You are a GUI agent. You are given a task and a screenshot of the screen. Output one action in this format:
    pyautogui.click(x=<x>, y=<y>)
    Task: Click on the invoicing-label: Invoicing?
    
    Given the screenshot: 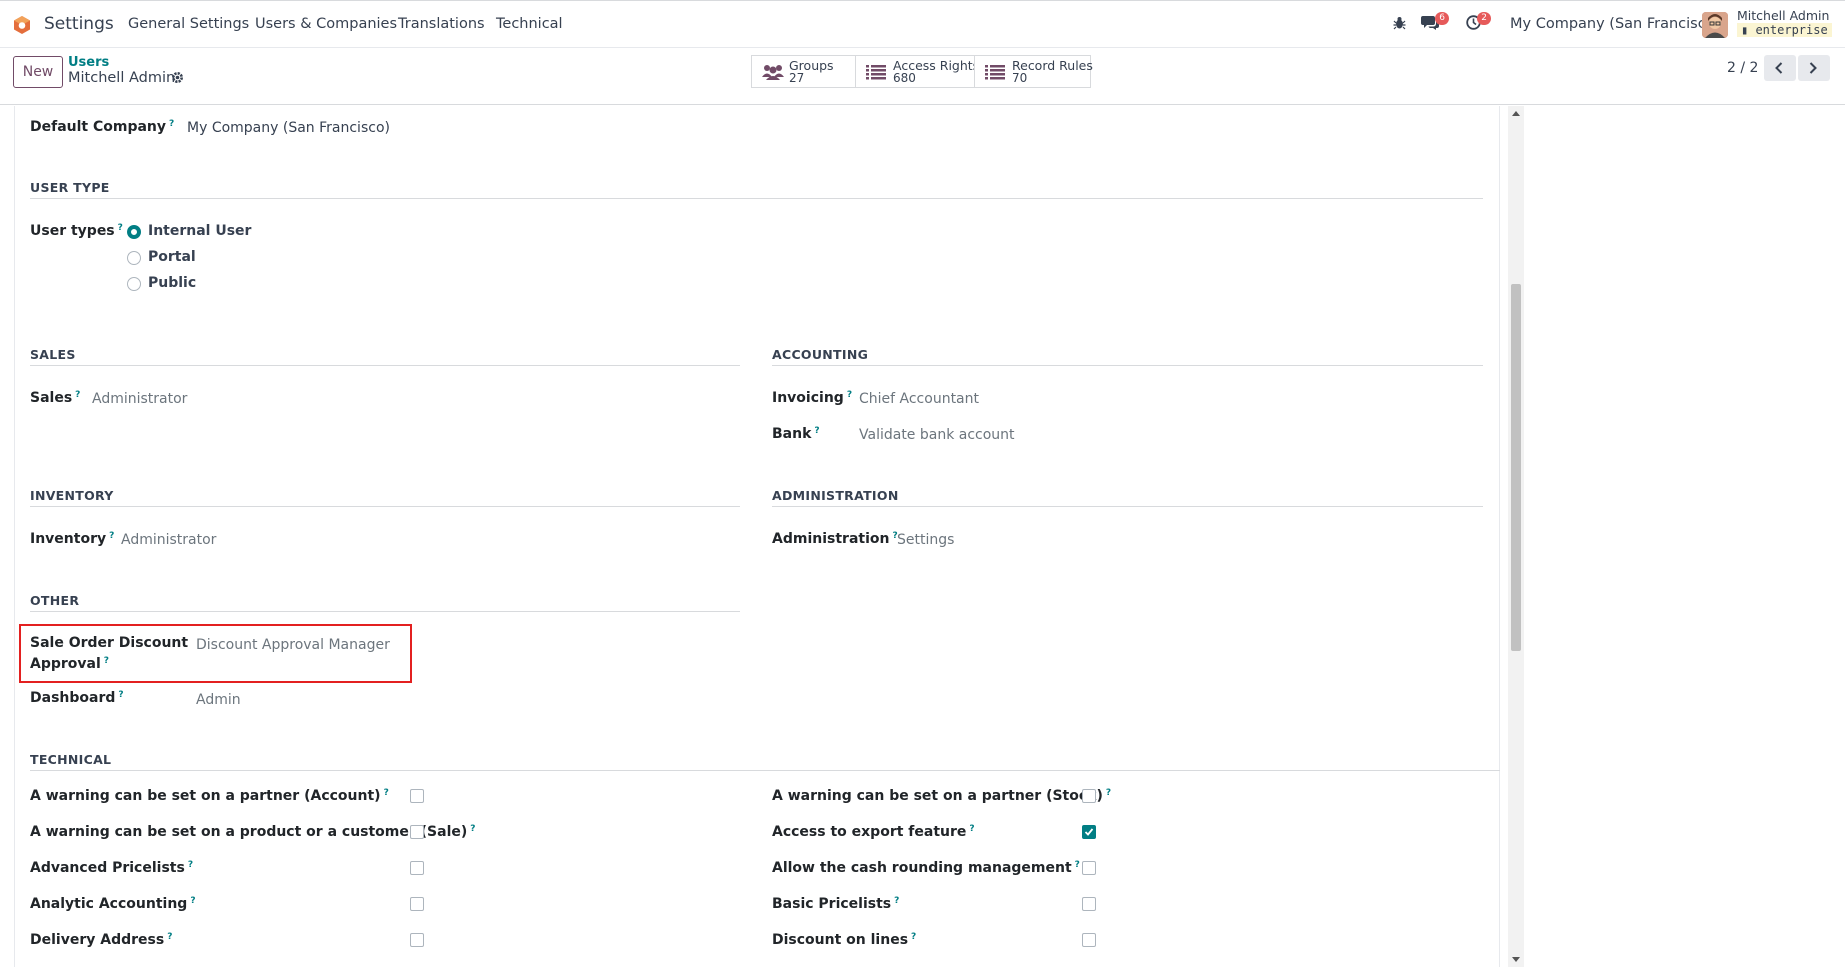 What is the action you would take?
    pyautogui.click(x=812, y=398)
    